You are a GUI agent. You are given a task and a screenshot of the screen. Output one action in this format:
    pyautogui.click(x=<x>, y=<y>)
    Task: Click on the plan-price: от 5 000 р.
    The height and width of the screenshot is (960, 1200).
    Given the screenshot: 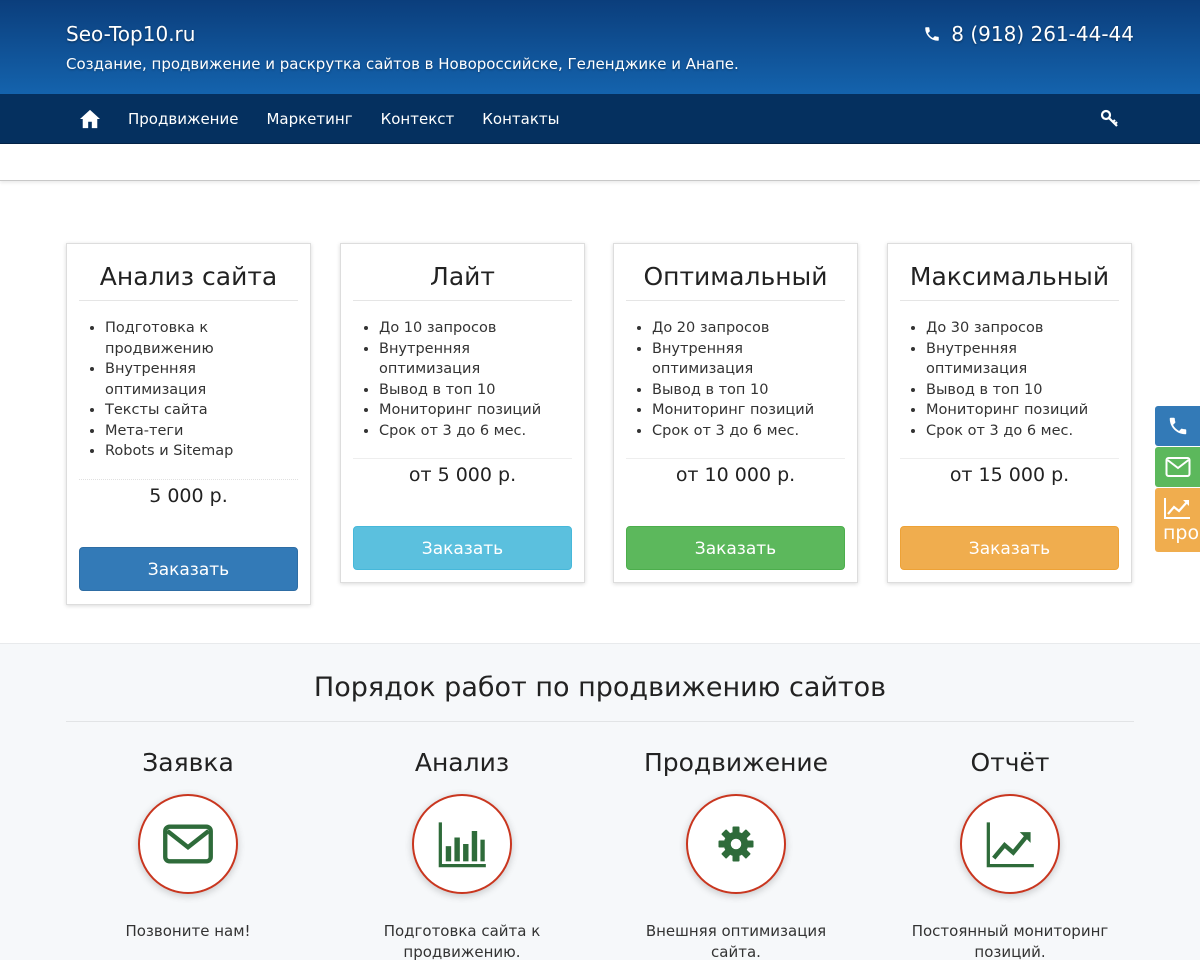 What is the action you would take?
    pyautogui.click(x=462, y=472)
    